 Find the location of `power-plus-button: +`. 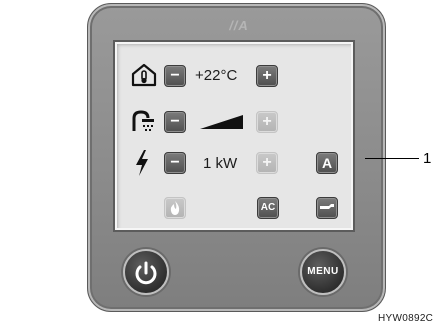

power-plus-button: + is located at coordinates (267, 163).